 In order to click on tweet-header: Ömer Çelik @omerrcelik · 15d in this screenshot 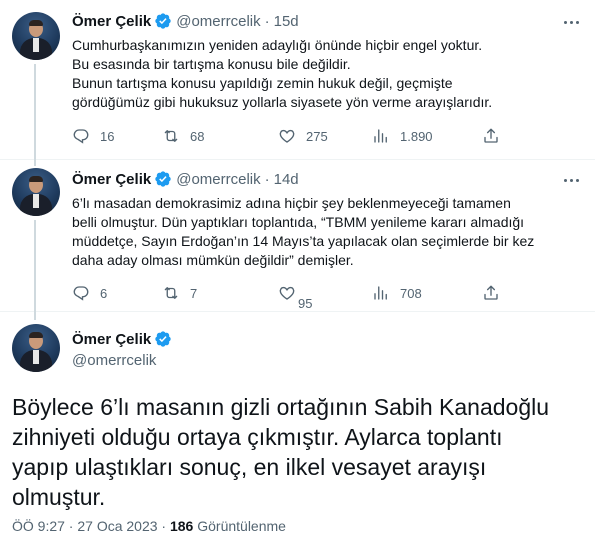, I will do `click(185, 21)`.